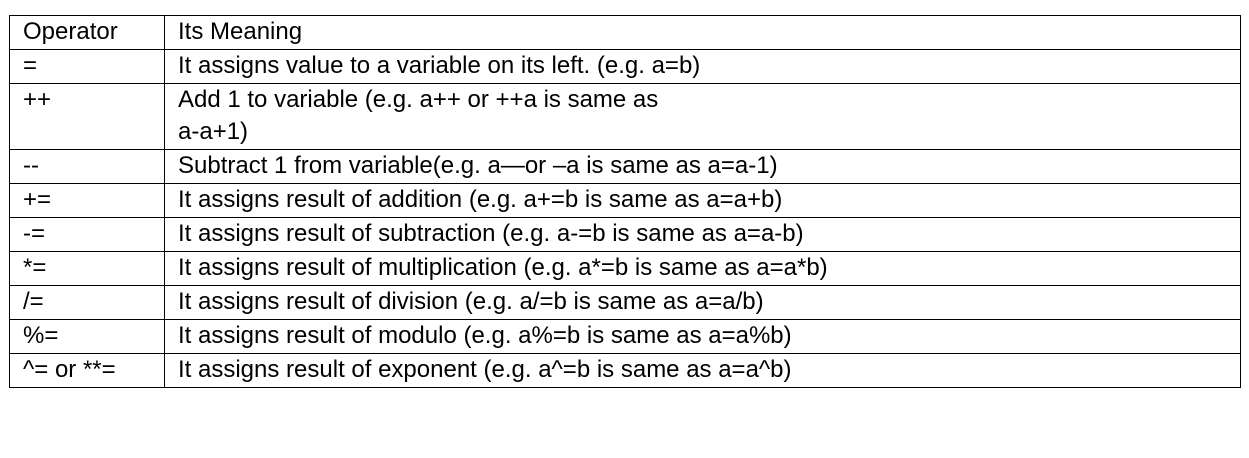 This screenshot has width=1249, height=458. Describe the element at coordinates (87, 234) in the screenshot. I see `operator-cell: -=` at that location.